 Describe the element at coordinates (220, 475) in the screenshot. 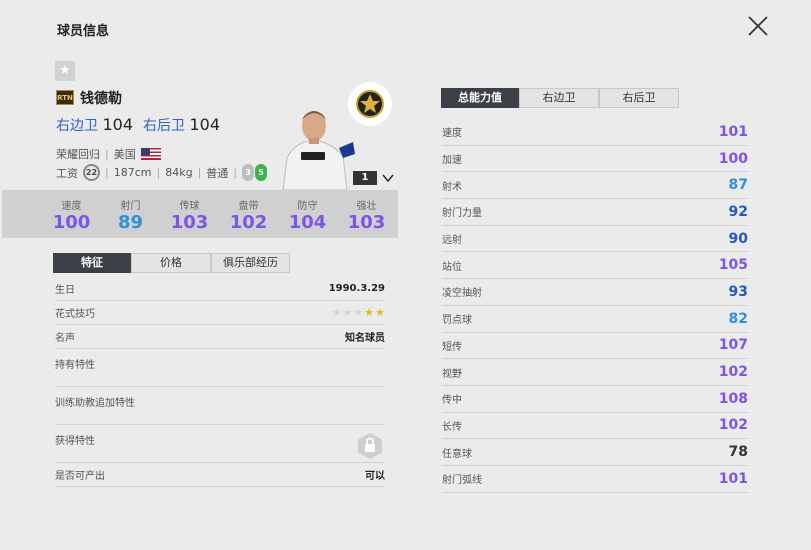

I see `tradable-row: 是否可产出 可以` at that location.